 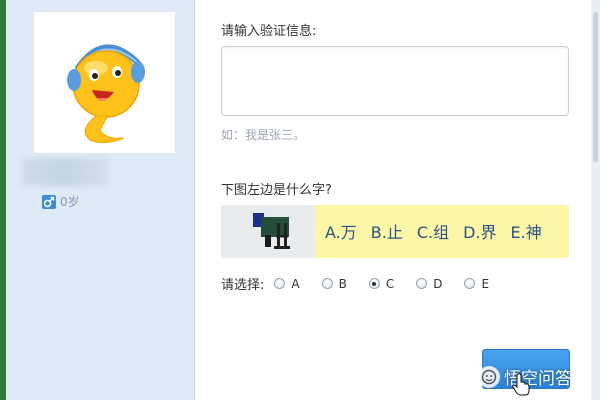 What do you see at coordinates (374, 283) in the screenshot?
I see `radio-c` at bounding box center [374, 283].